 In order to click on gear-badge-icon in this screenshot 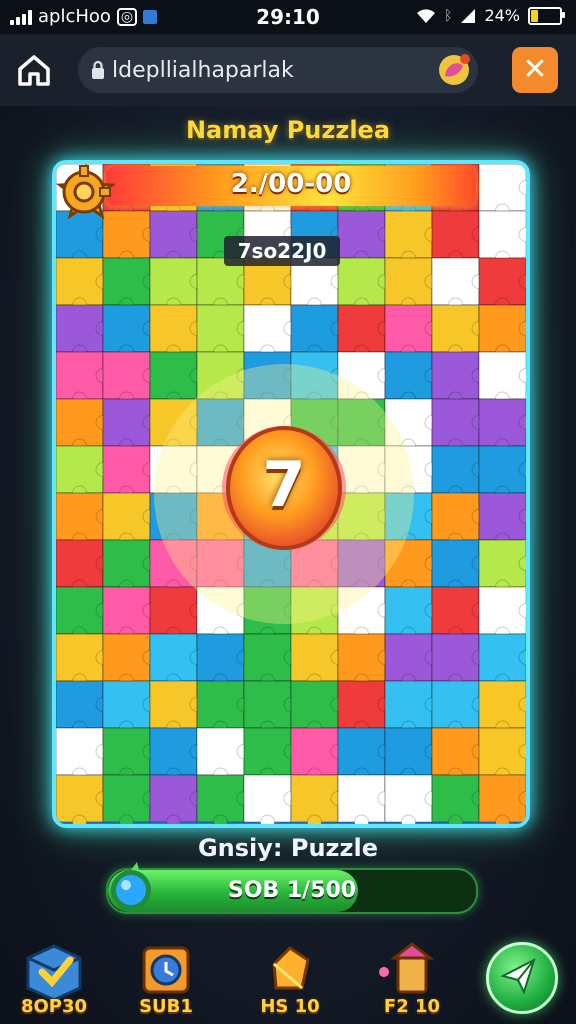, I will do `click(84, 192)`.